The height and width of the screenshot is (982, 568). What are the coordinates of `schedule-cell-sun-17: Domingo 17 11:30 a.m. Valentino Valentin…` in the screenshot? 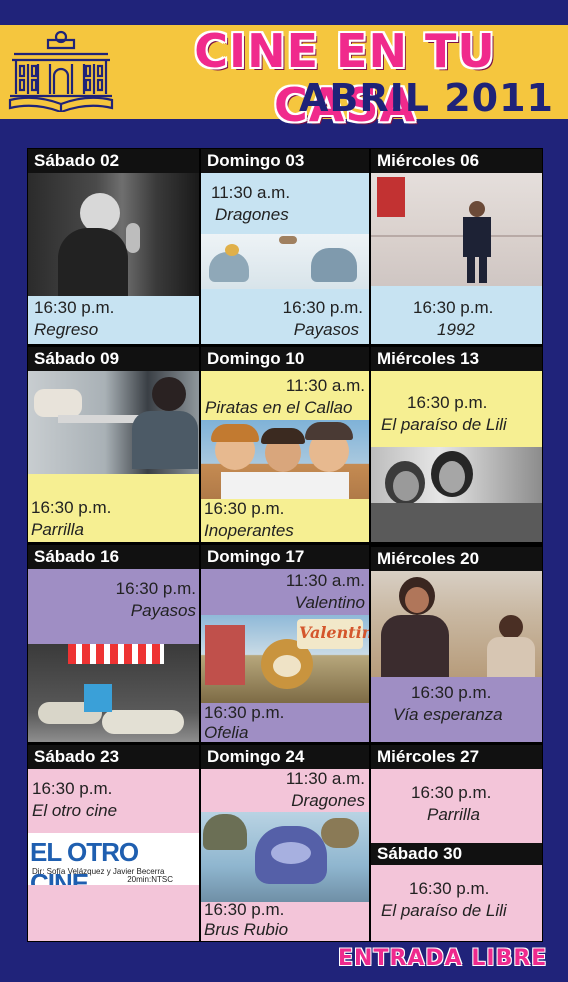 It's located at (285, 643).